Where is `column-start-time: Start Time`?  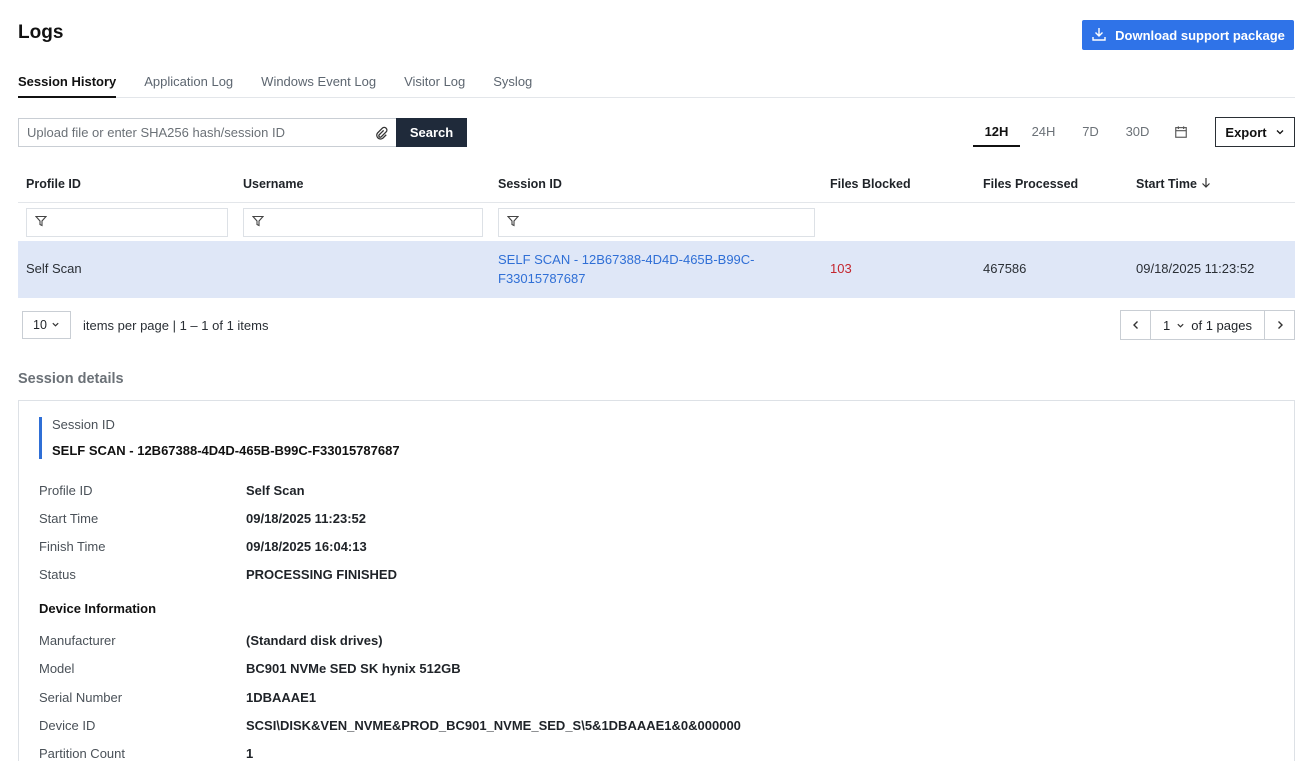 column-start-time: Start Time is located at coordinates (1173, 184).